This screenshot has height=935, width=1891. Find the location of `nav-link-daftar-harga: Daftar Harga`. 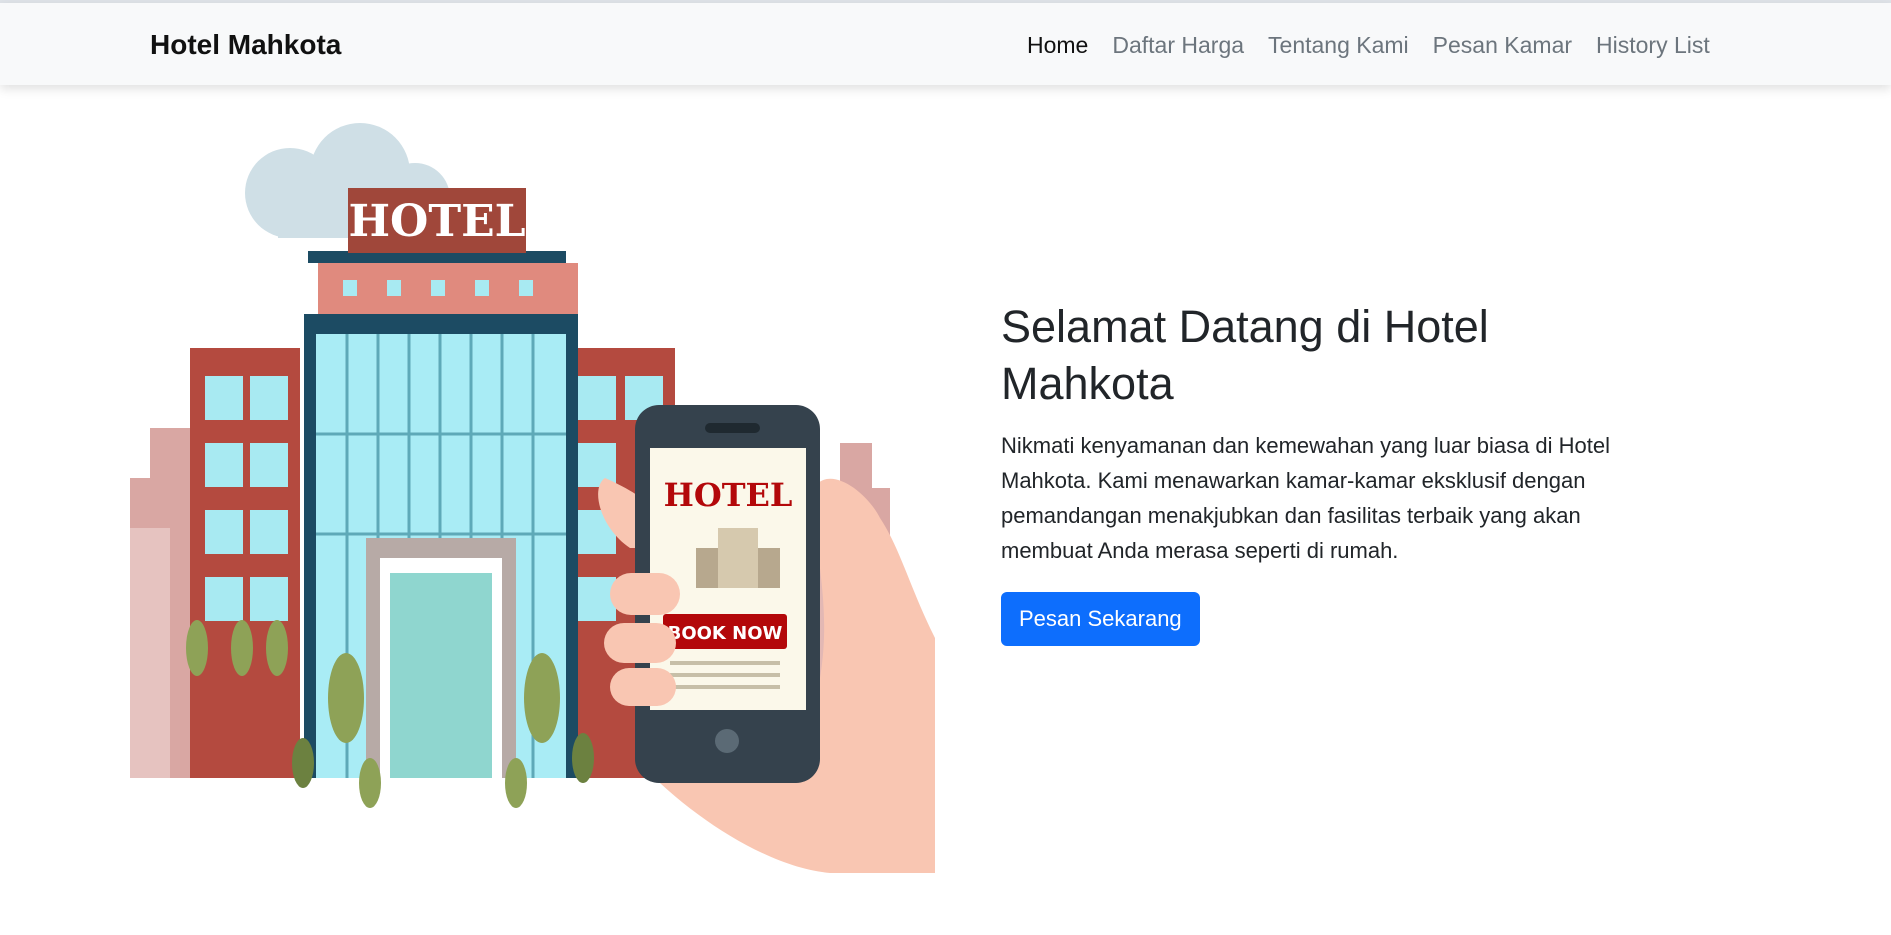

nav-link-daftar-harga: Daftar Harga is located at coordinates (1178, 45).